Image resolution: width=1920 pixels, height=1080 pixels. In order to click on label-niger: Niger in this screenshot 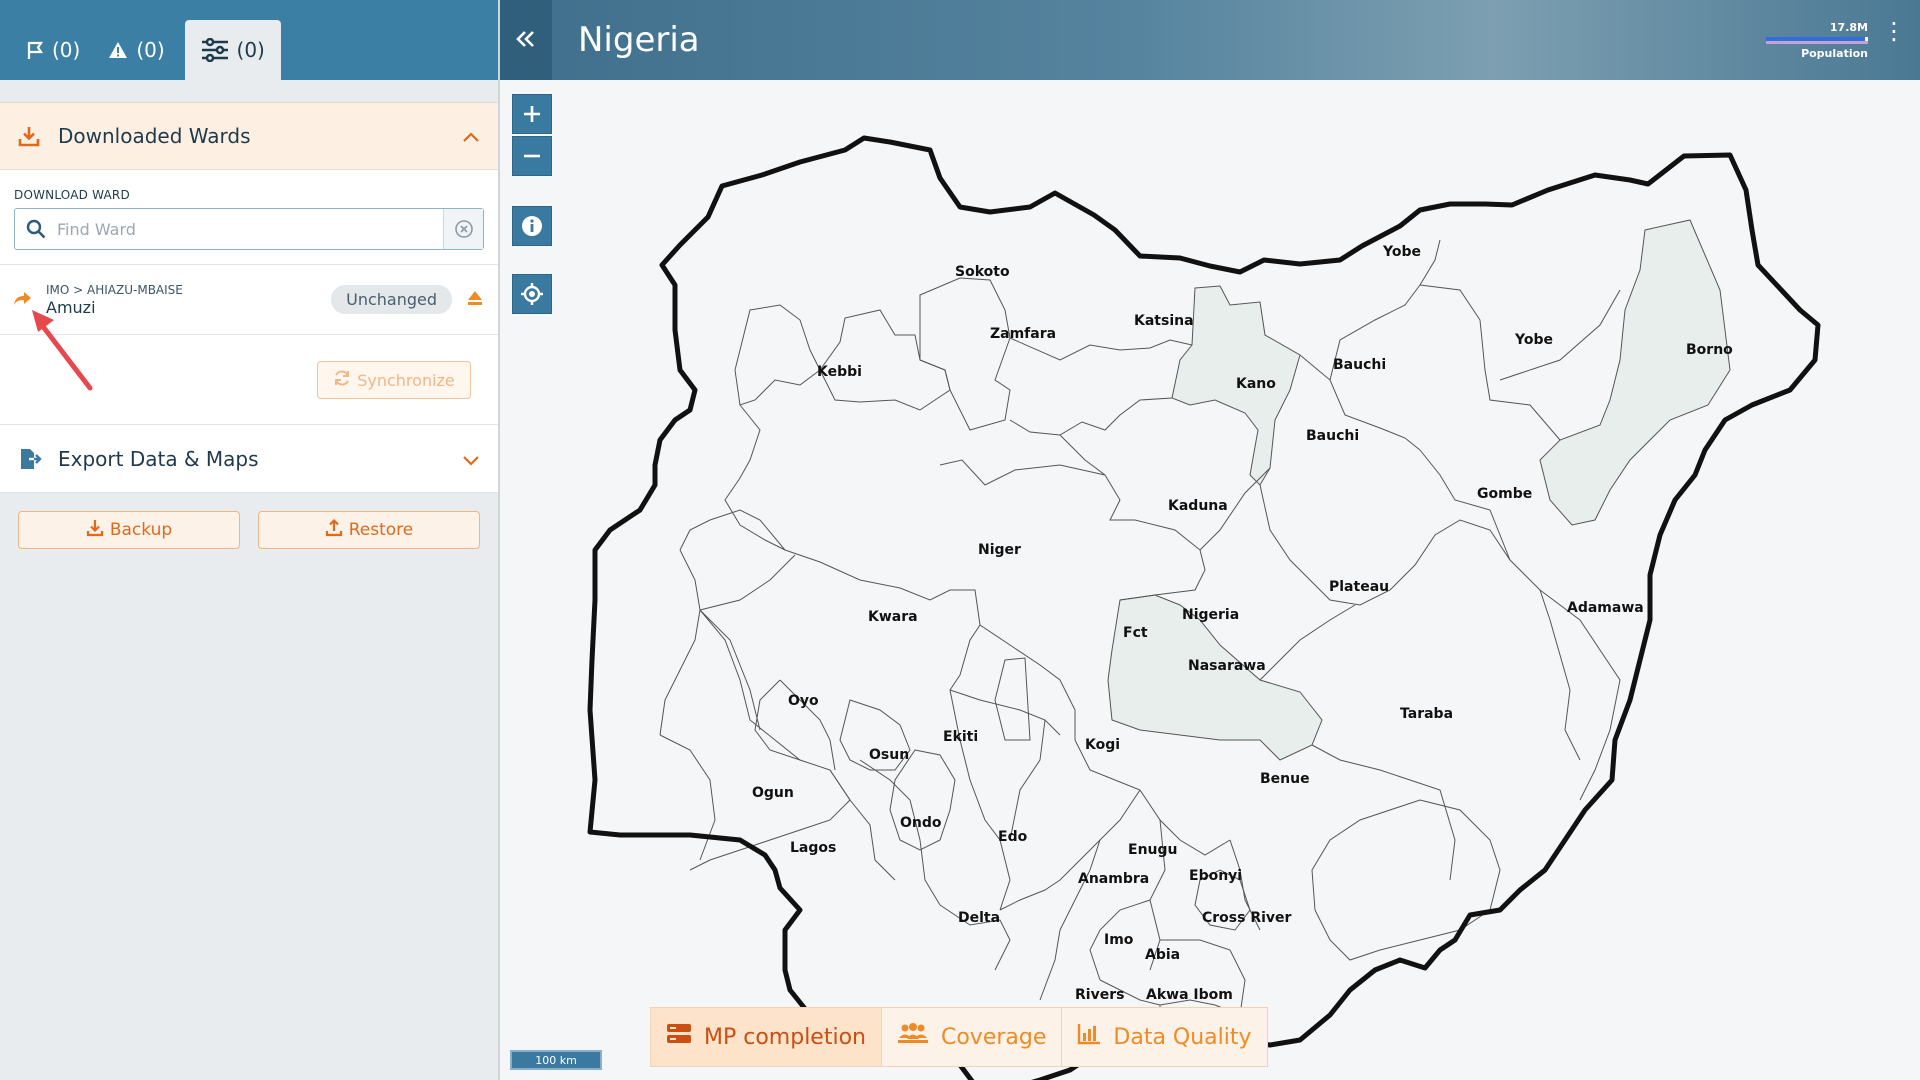, I will do `click(999, 550)`.